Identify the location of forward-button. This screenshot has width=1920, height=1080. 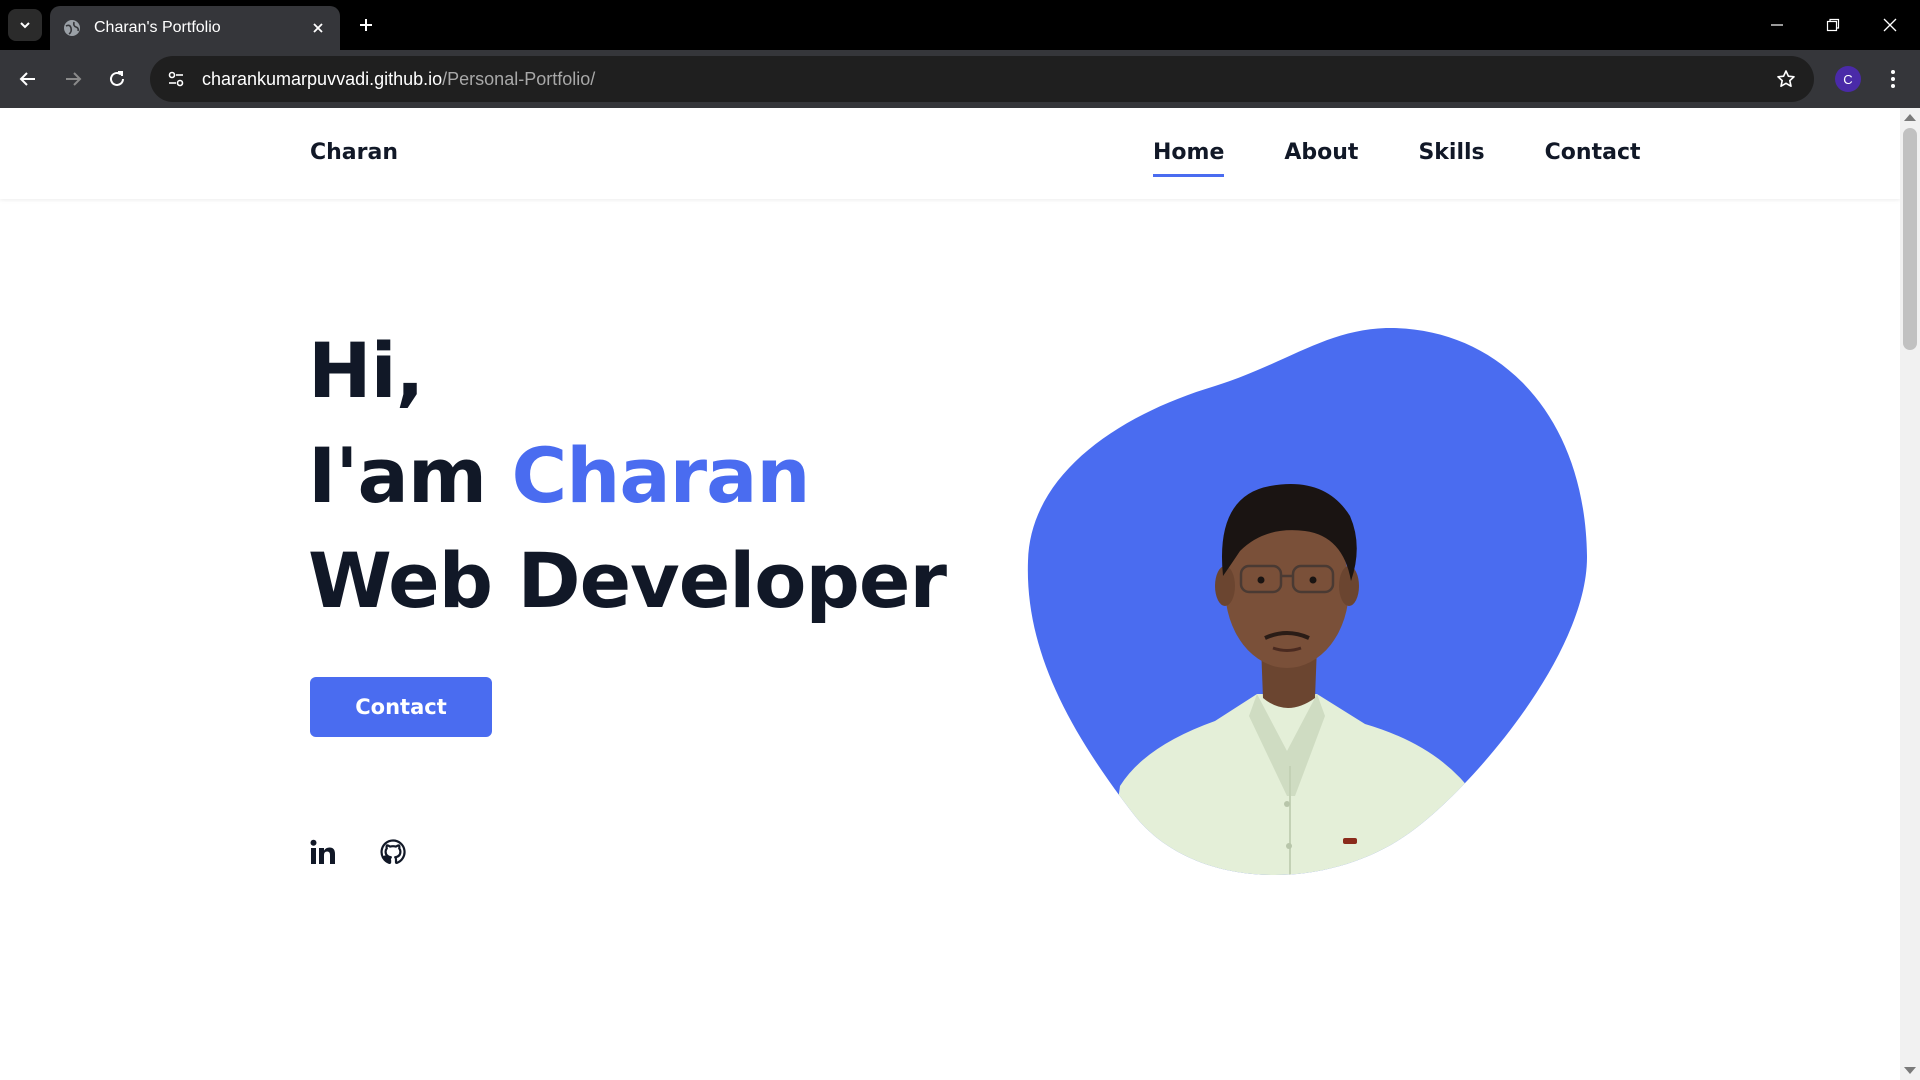
(73, 79).